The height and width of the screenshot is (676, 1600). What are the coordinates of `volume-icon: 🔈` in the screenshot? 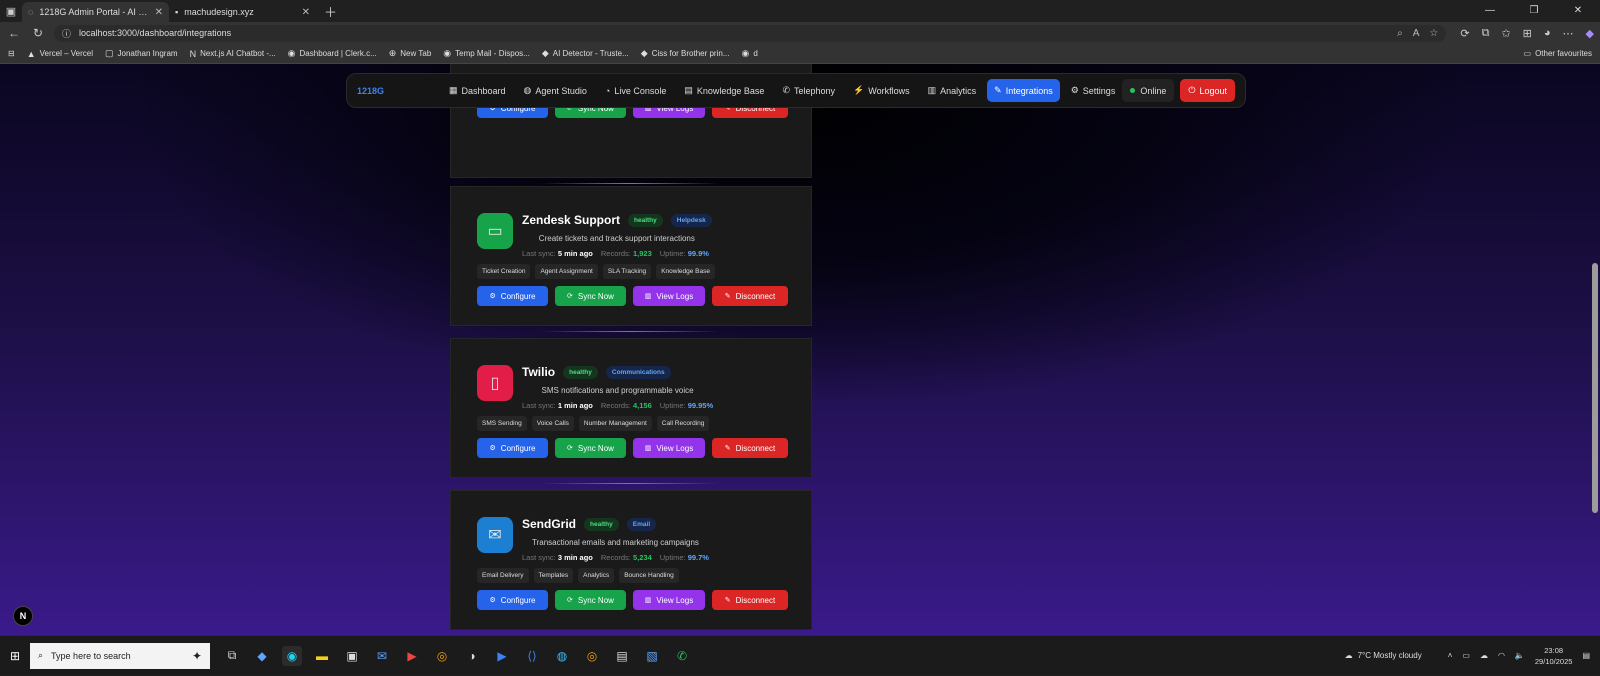 It's located at (1520, 655).